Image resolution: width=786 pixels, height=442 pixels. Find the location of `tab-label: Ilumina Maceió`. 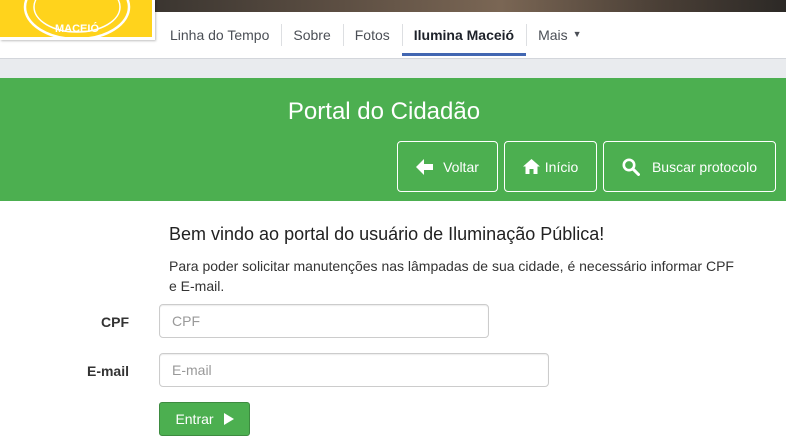

tab-label: Ilumina Maceió is located at coordinates (464, 35).